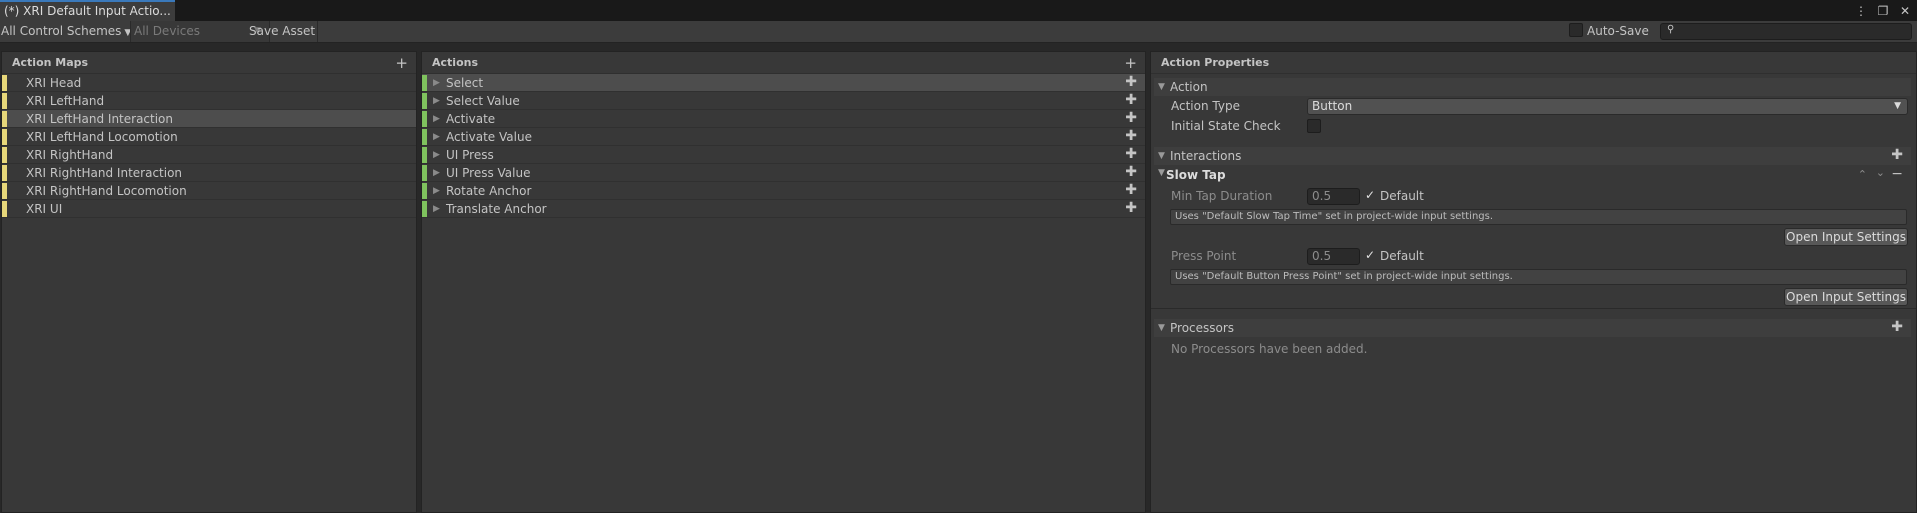 This screenshot has width=1917, height=513. Describe the element at coordinates (1215, 62) in the screenshot. I see `action-properties-title: Action Properties` at that location.